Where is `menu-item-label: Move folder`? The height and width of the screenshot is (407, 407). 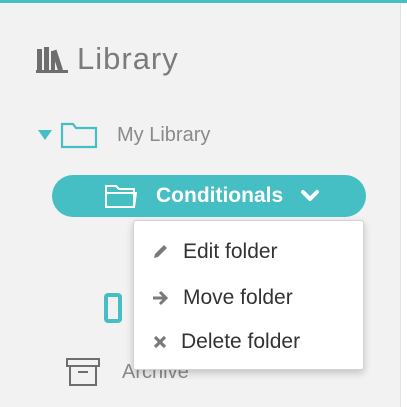 menu-item-label: Move folder is located at coordinates (238, 297).